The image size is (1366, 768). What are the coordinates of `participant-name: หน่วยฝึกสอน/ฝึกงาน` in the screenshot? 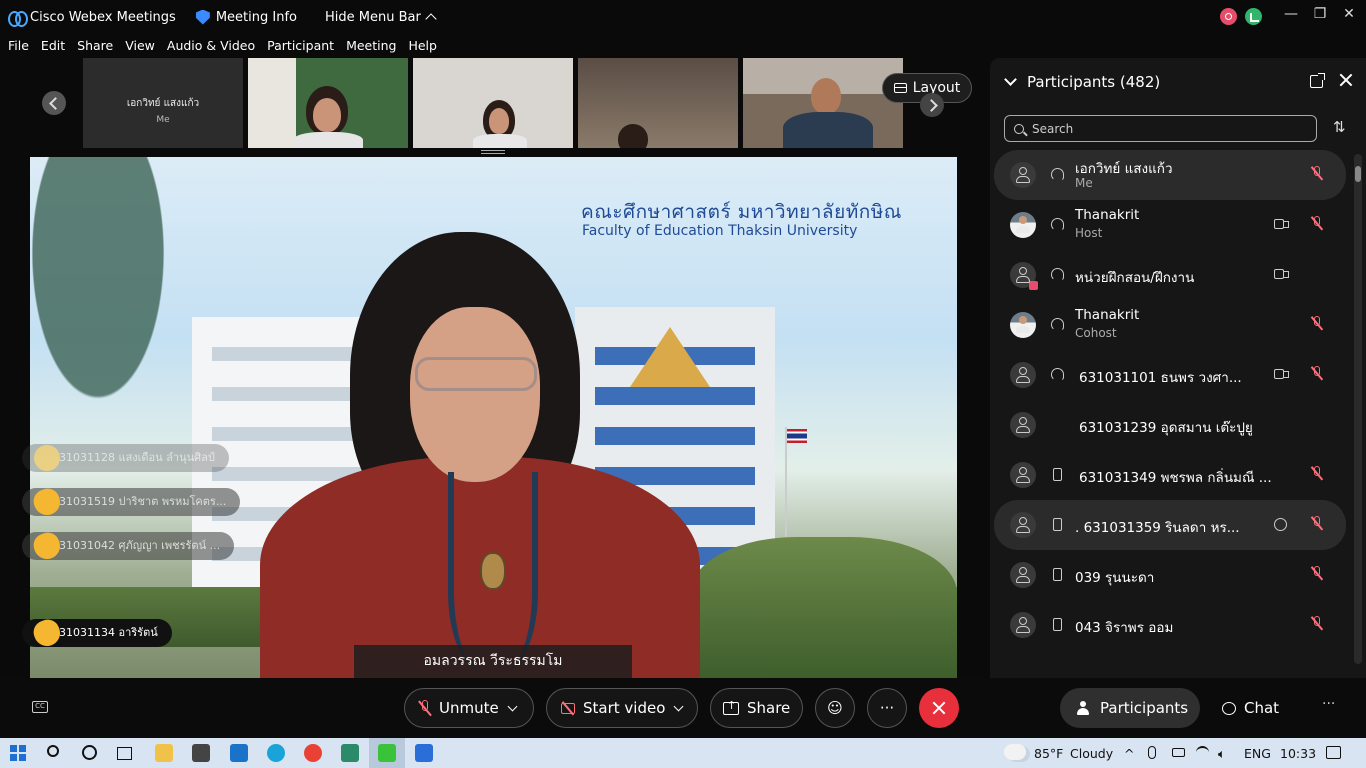 It's located at (1135, 278).